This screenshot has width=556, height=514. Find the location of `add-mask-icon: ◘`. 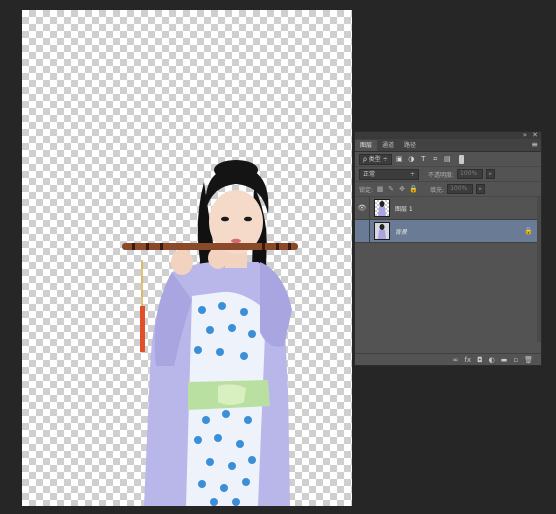

add-mask-icon: ◘ is located at coordinates (480, 360).